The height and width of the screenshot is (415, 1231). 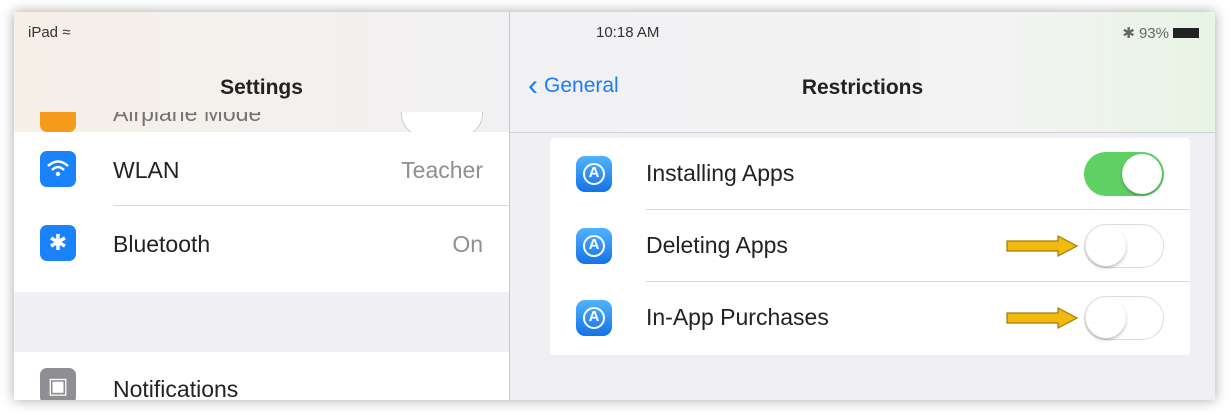 I want to click on deleting-apps-toggle, so click(x=1124, y=246).